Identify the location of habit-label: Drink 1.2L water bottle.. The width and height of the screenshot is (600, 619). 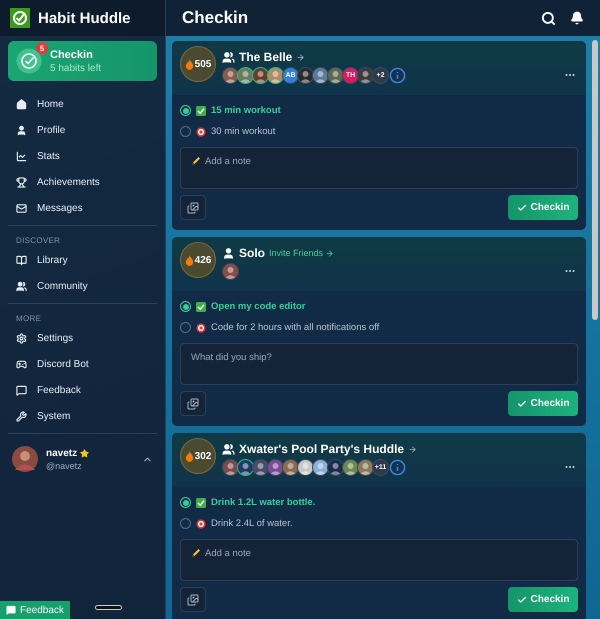
(263, 502).